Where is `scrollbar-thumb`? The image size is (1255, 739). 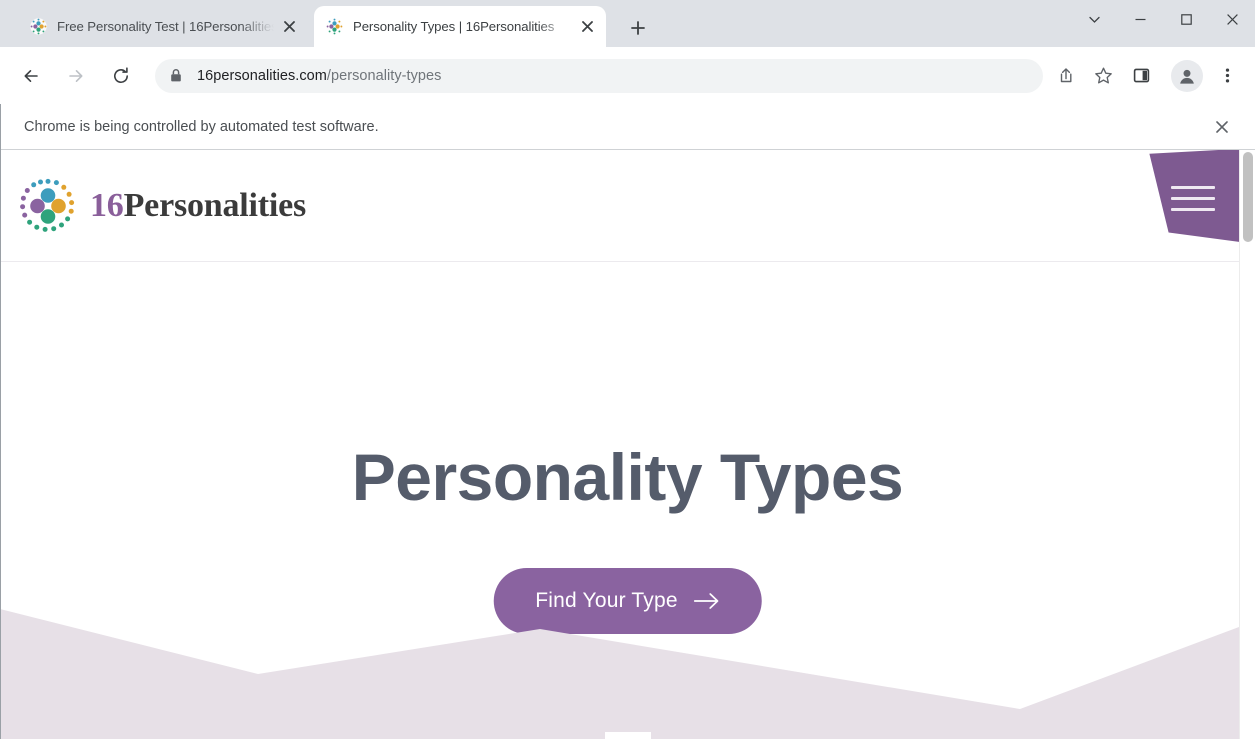
scrollbar-thumb is located at coordinates (1248, 197).